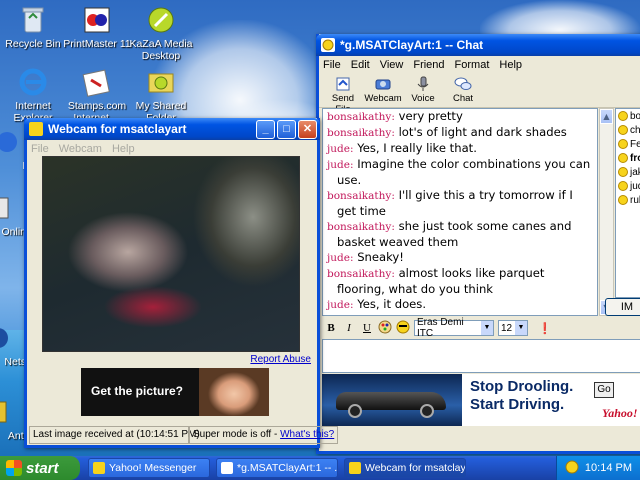  What do you see at coordinates (7, 338) in the screenshot?
I see `netscape-icon` at bounding box center [7, 338].